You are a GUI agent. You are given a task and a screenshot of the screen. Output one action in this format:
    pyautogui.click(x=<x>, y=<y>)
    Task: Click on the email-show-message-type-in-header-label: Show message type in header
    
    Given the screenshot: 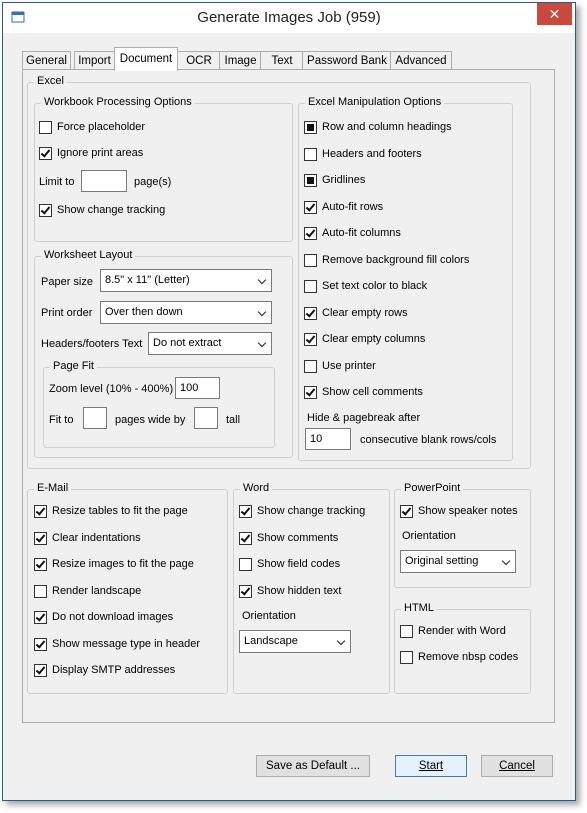 What is the action you would take?
    pyautogui.click(x=126, y=643)
    